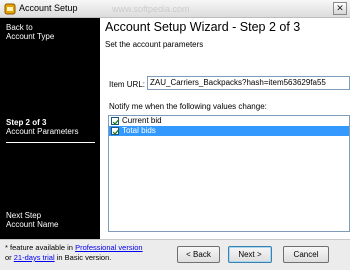 Image resolution: width=350 pixels, height=270 pixels. What do you see at coordinates (39, 247) in the screenshot?
I see `note-prefix: * feature available in` at bounding box center [39, 247].